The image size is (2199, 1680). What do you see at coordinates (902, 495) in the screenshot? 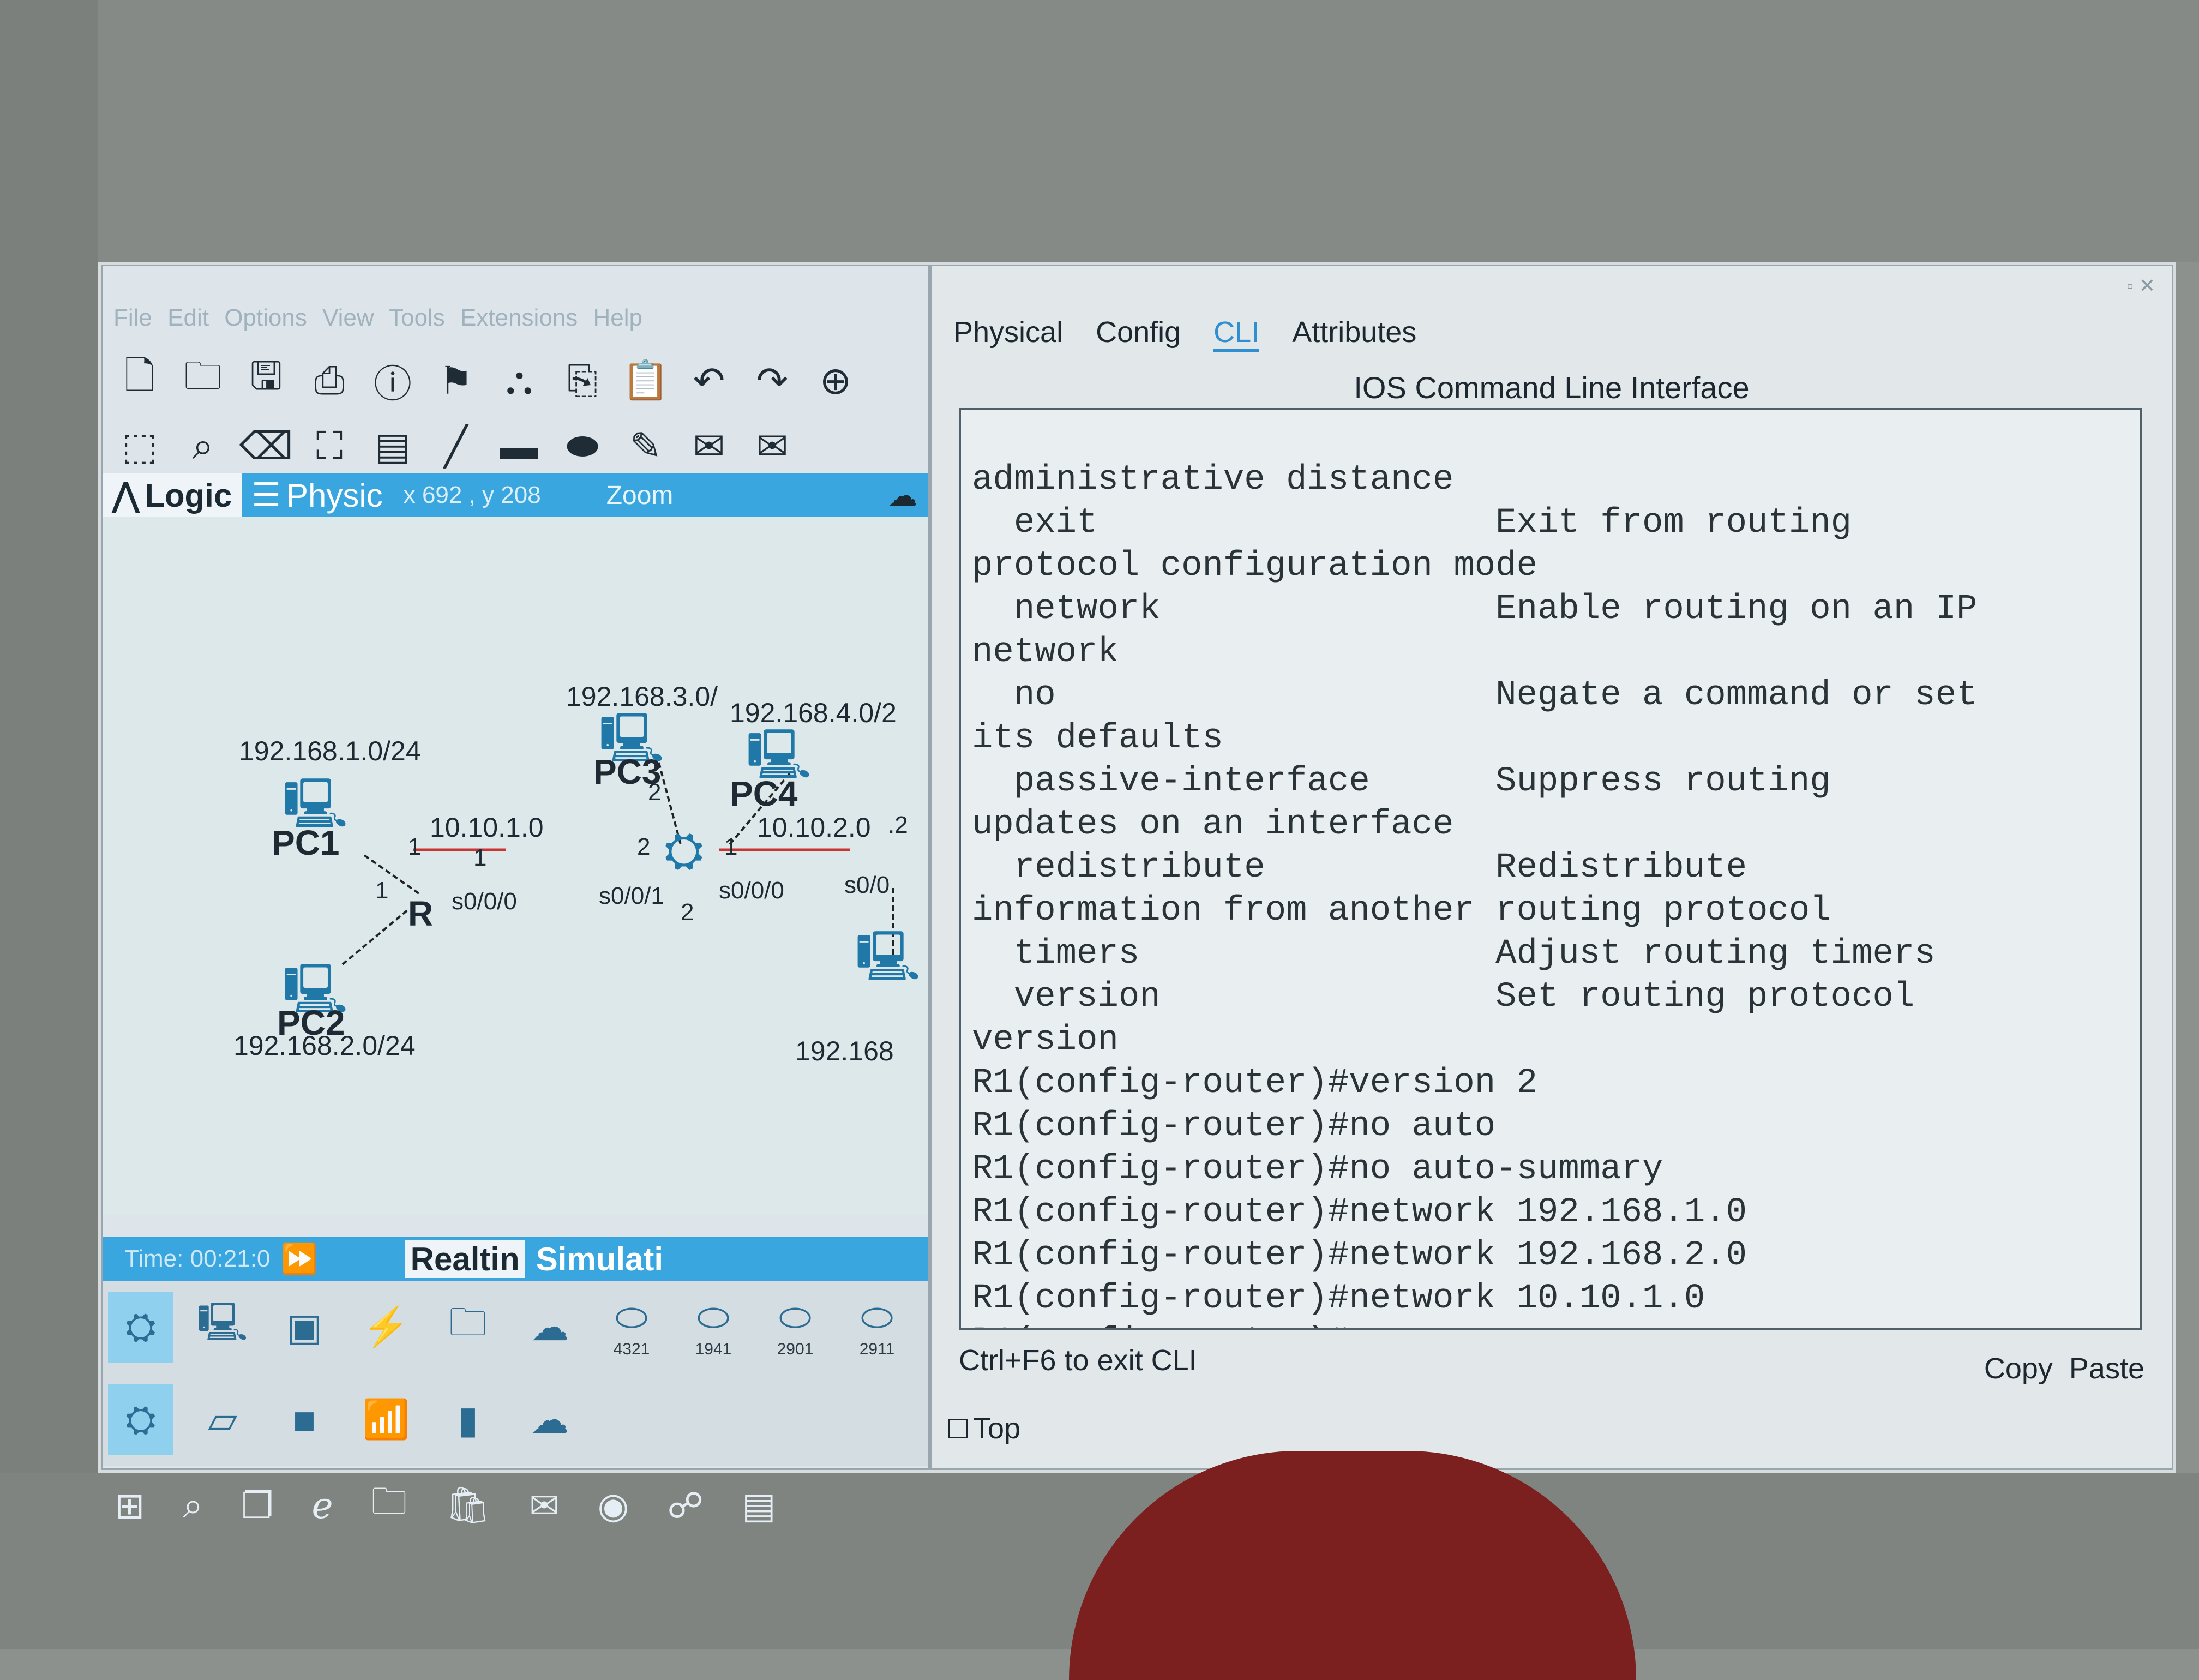
I see `cluster-cloud-icon: ☁` at bounding box center [902, 495].